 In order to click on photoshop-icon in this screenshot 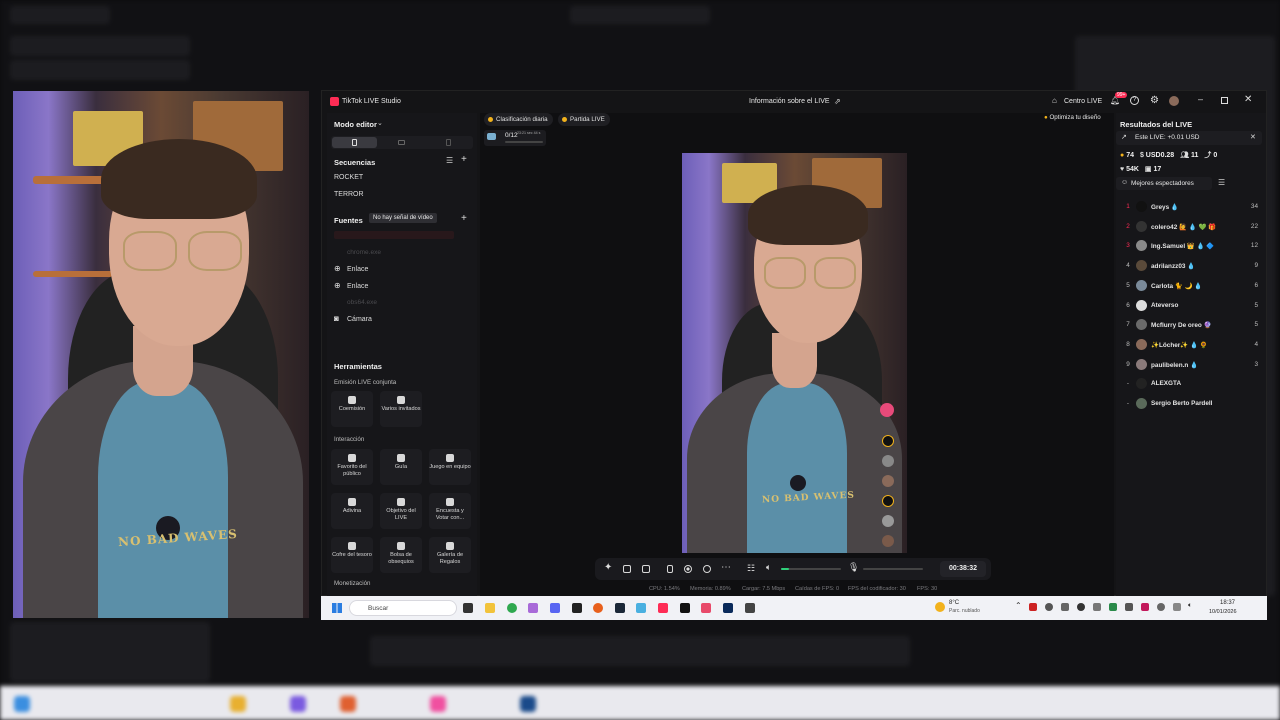, I will do `click(728, 608)`.